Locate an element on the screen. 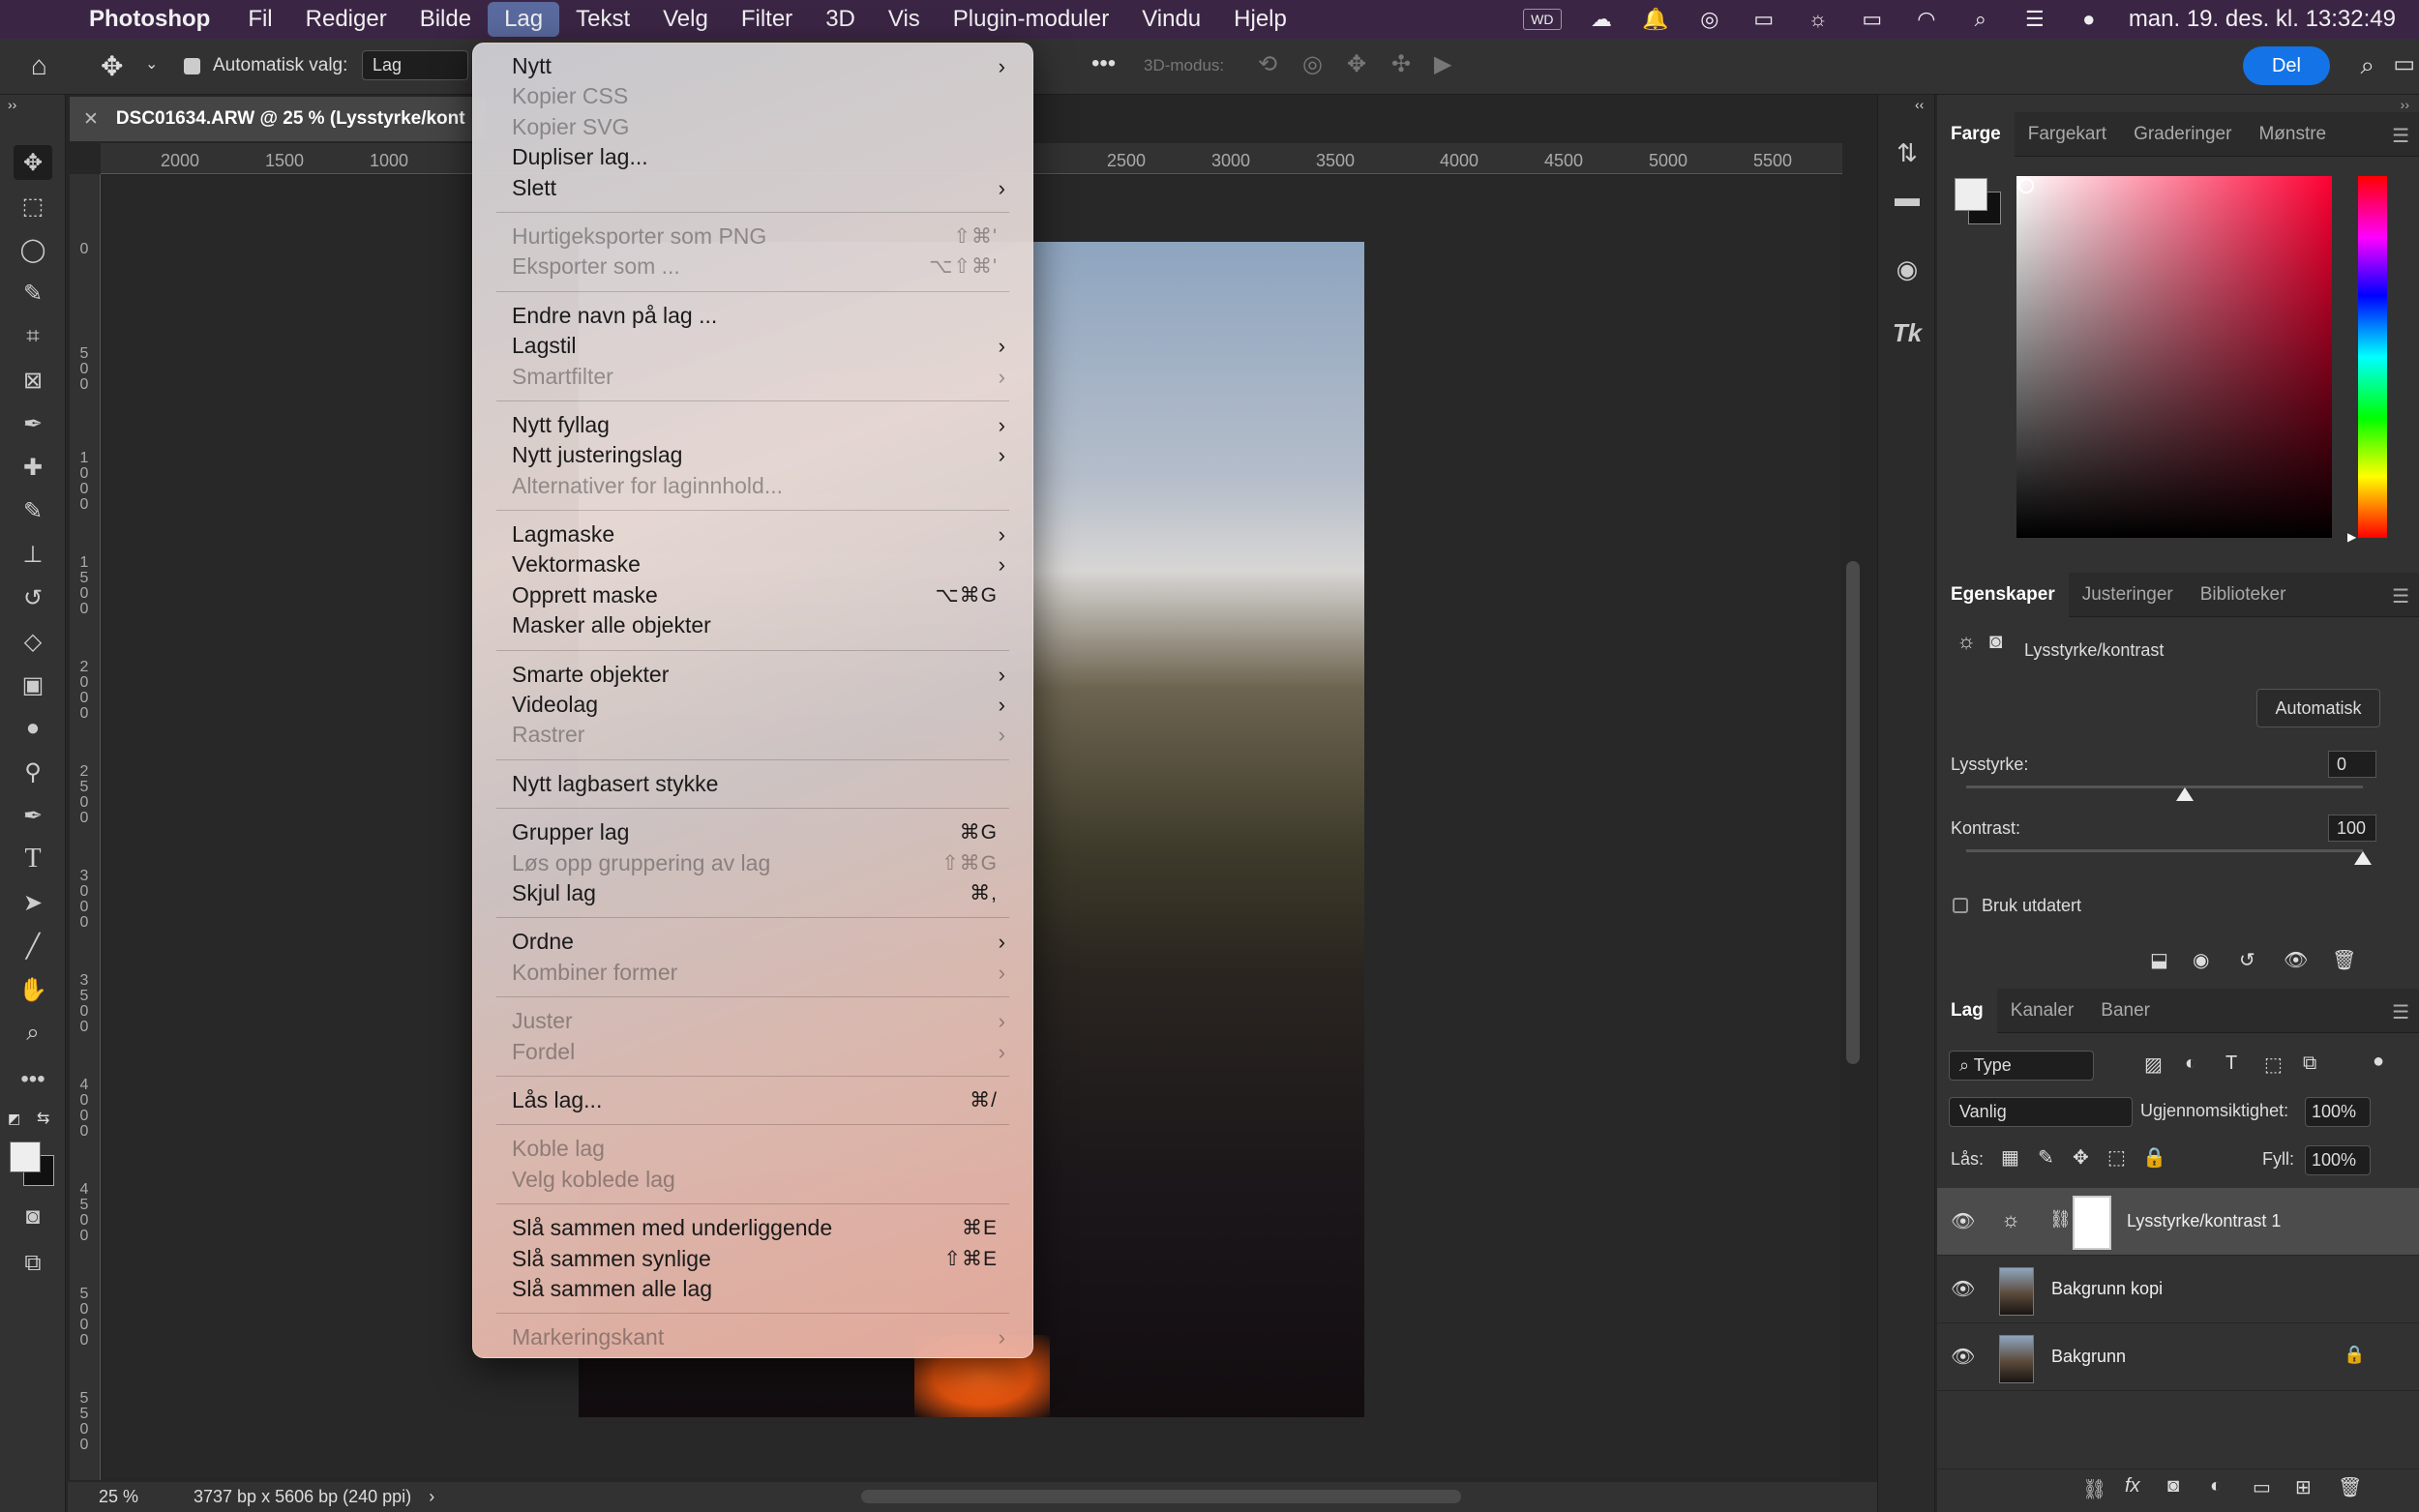 The image size is (2419, 1512). hue-slider is located at coordinates (2373, 357).